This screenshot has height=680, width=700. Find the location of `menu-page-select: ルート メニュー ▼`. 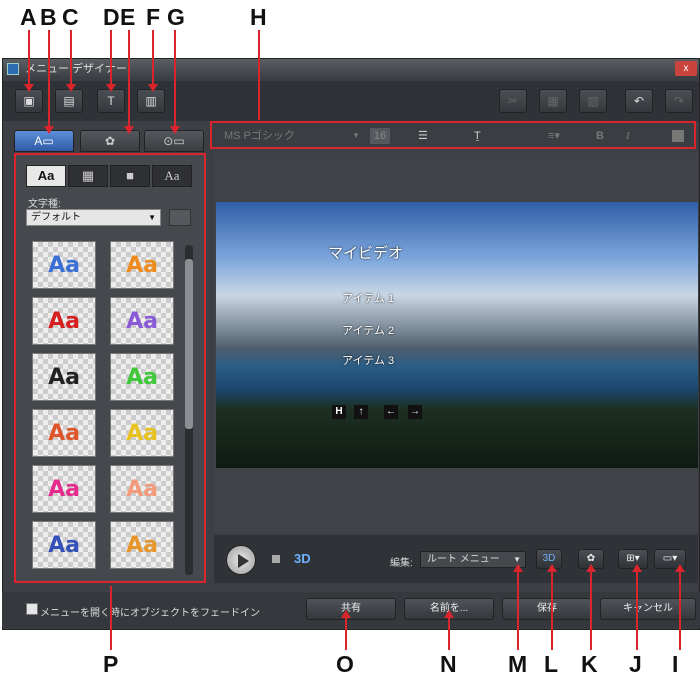

menu-page-select: ルート メニュー ▼ is located at coordinates (473, 559).